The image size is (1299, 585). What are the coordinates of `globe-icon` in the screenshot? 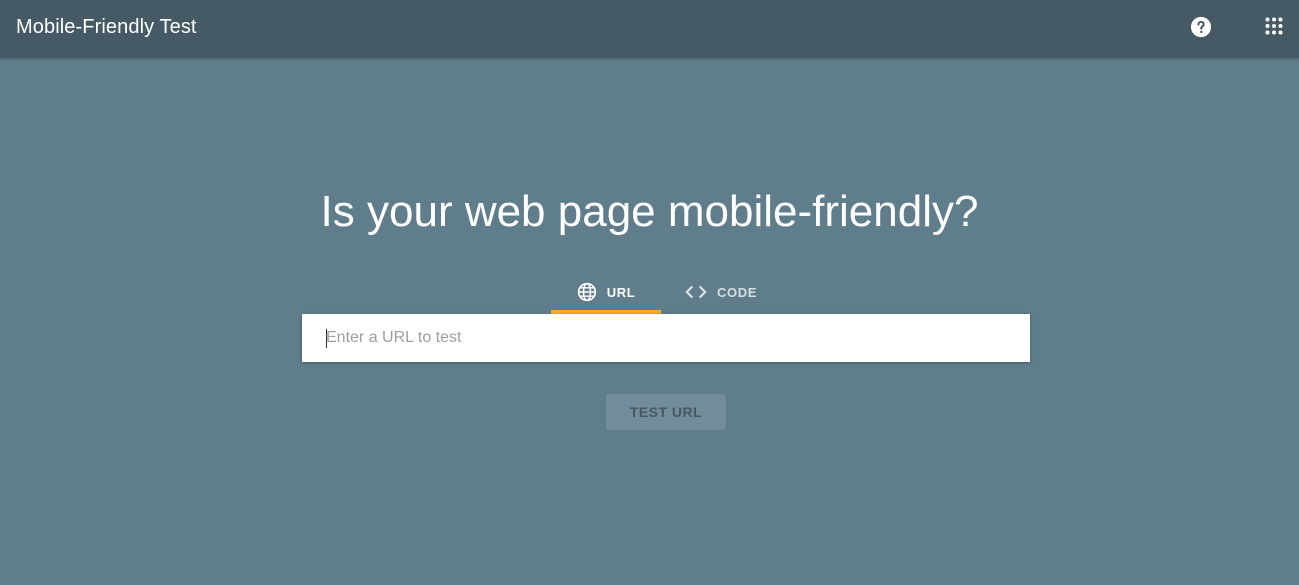 It's located at (586, 292).